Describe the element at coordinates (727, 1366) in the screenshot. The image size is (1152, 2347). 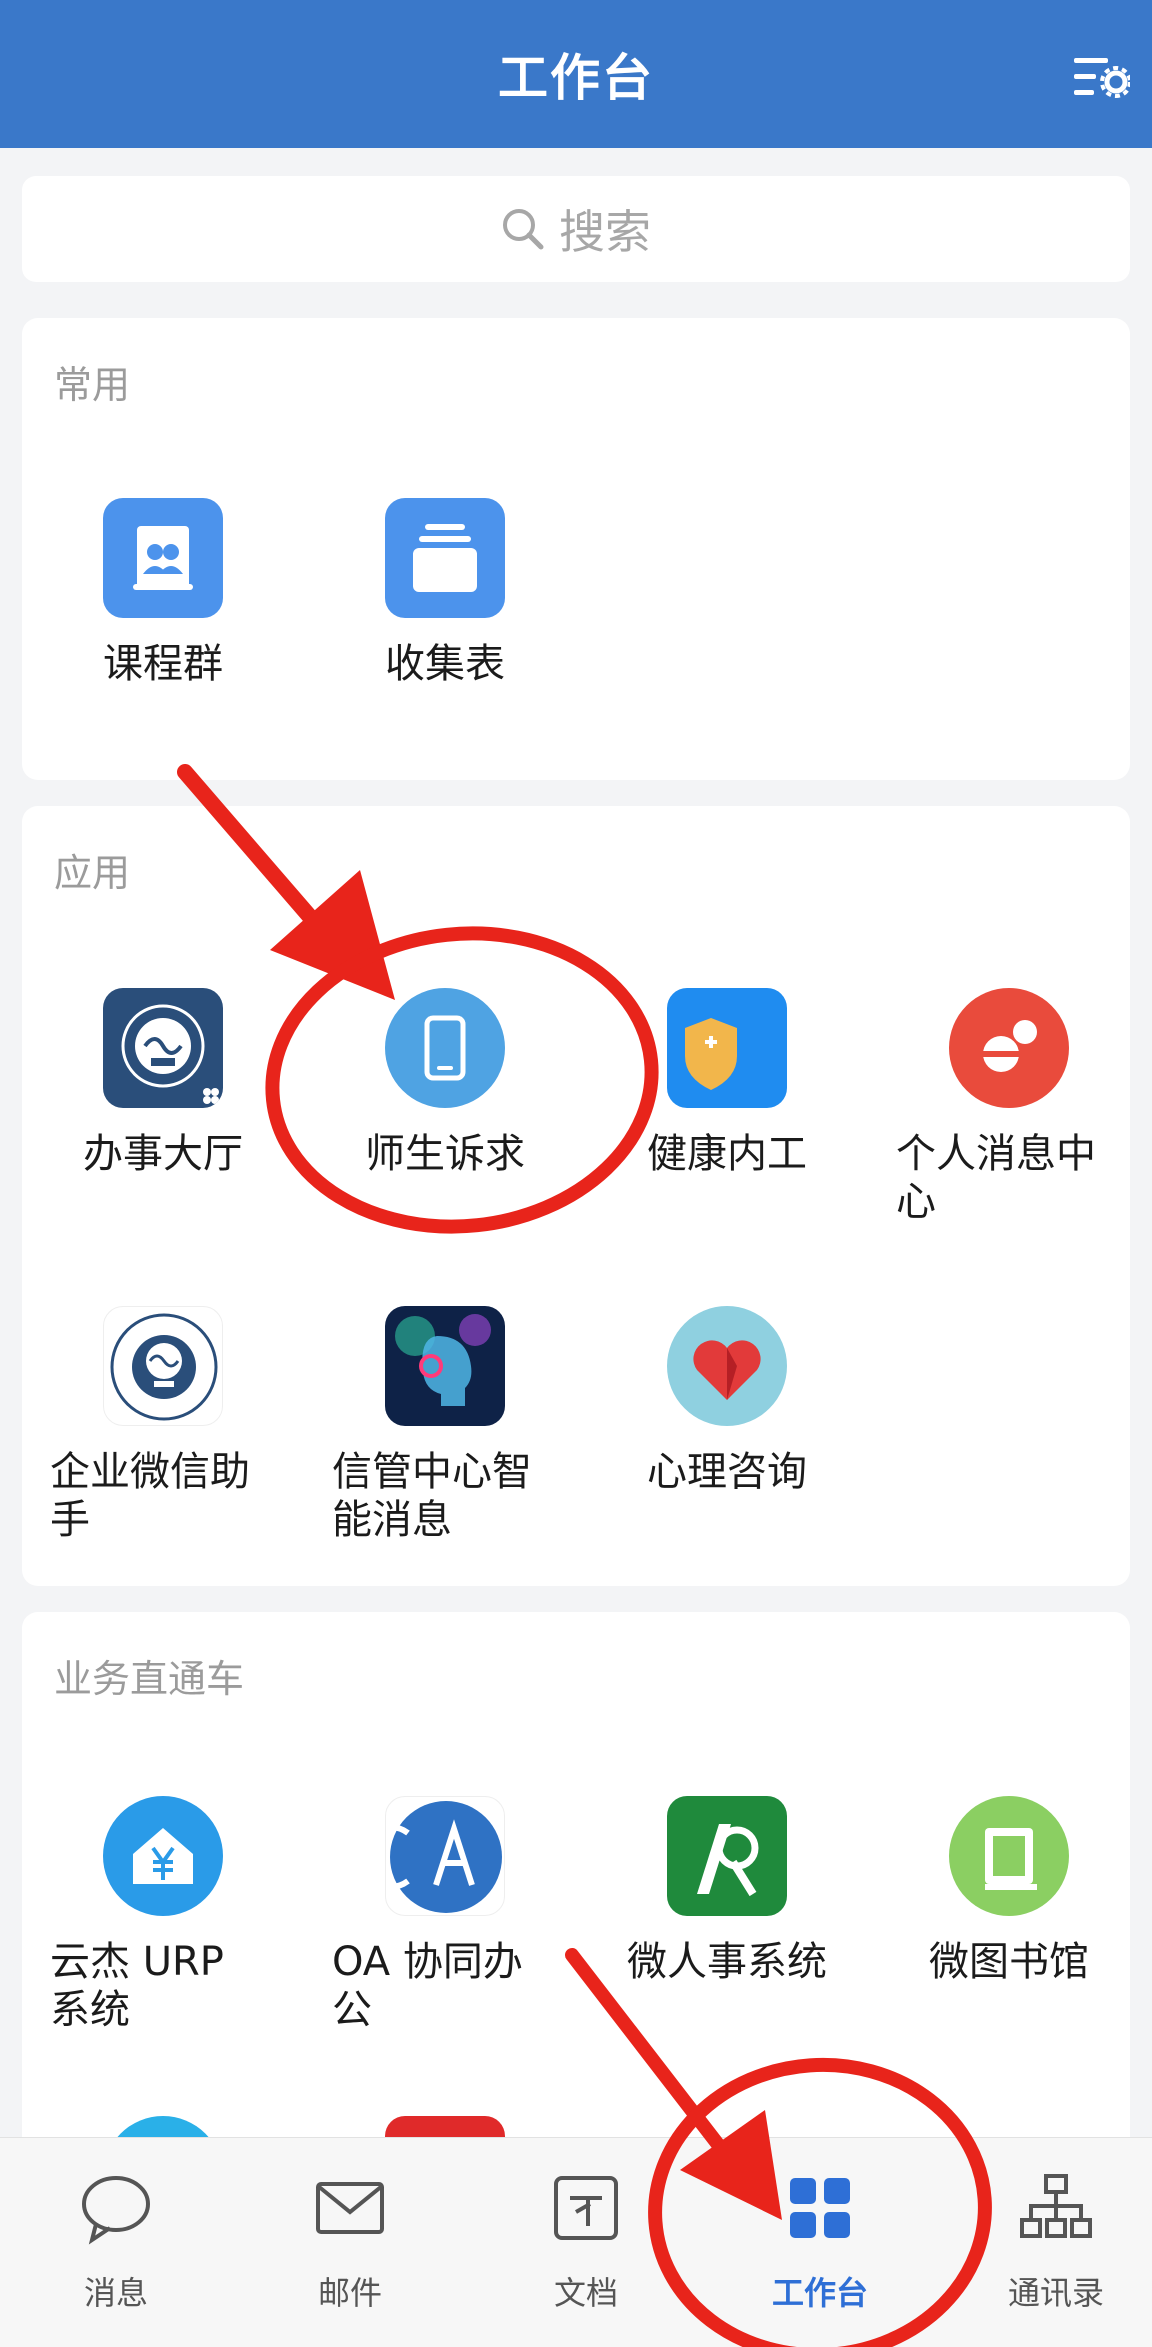
I see `heart-icon` at that location.